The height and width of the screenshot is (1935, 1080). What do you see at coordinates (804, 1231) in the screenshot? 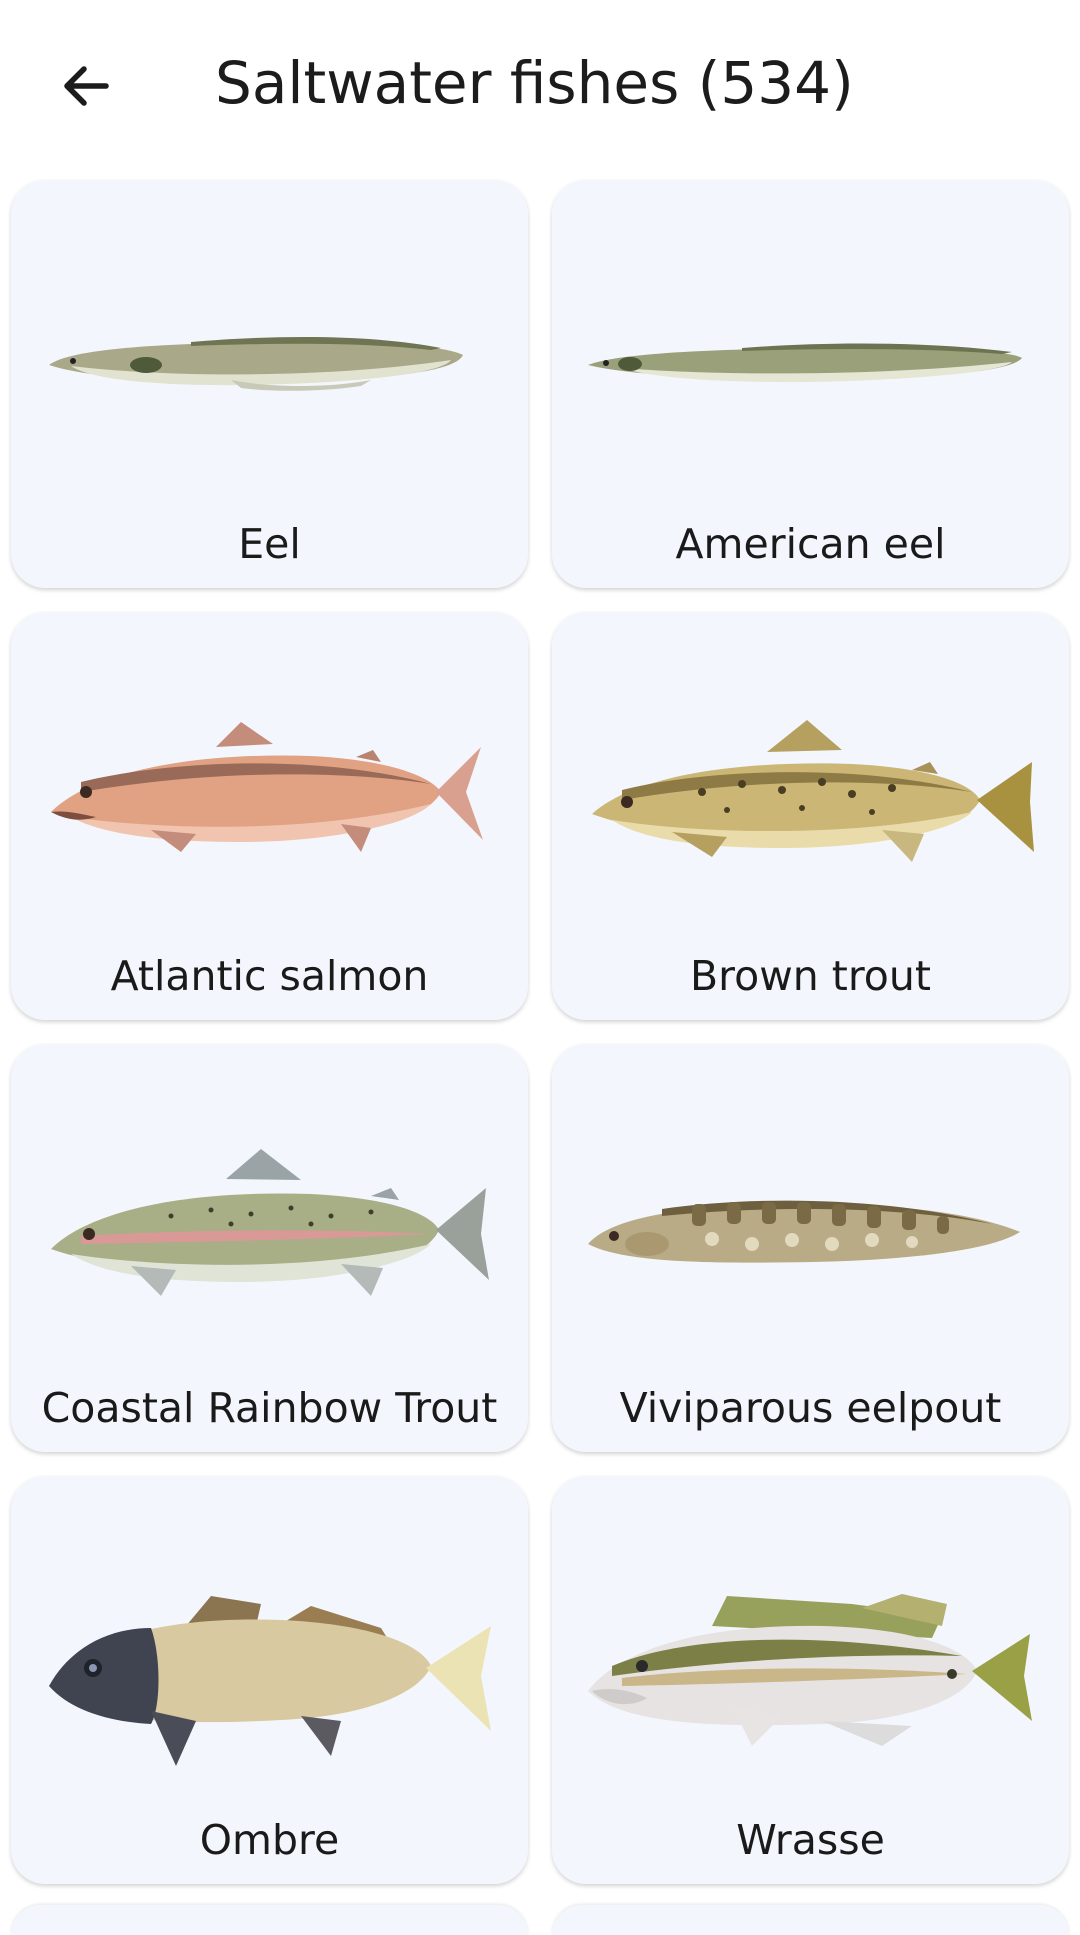
I see `viviparous-eelpout-illustration` at bounding box center [804, 1231].